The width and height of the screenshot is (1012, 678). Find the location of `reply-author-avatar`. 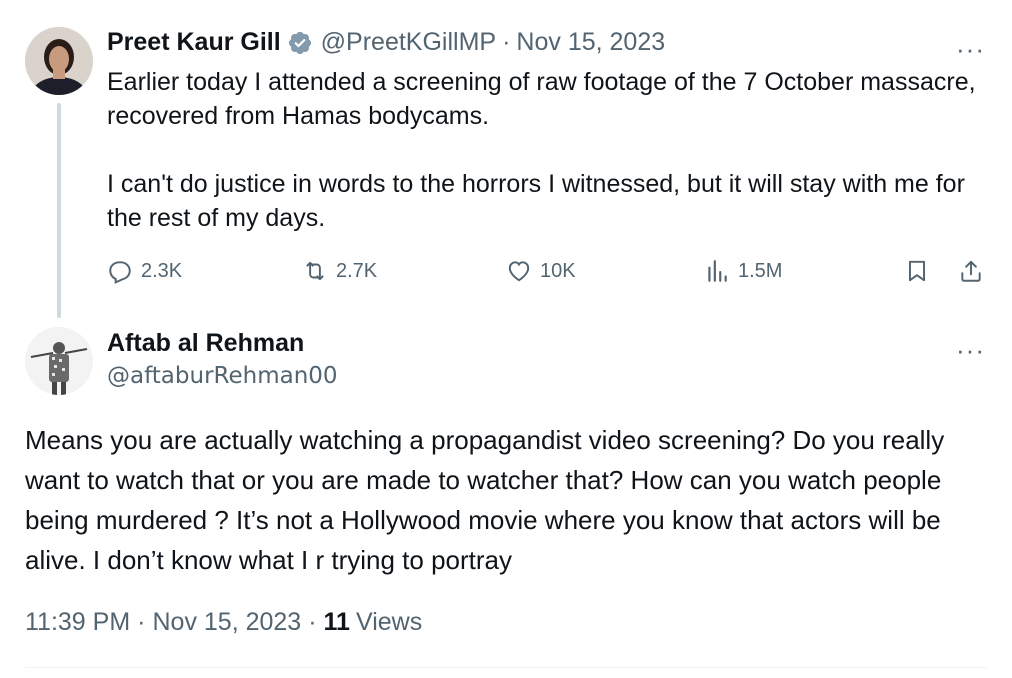

reply-author-avatar is located at coordinates (59, 361).